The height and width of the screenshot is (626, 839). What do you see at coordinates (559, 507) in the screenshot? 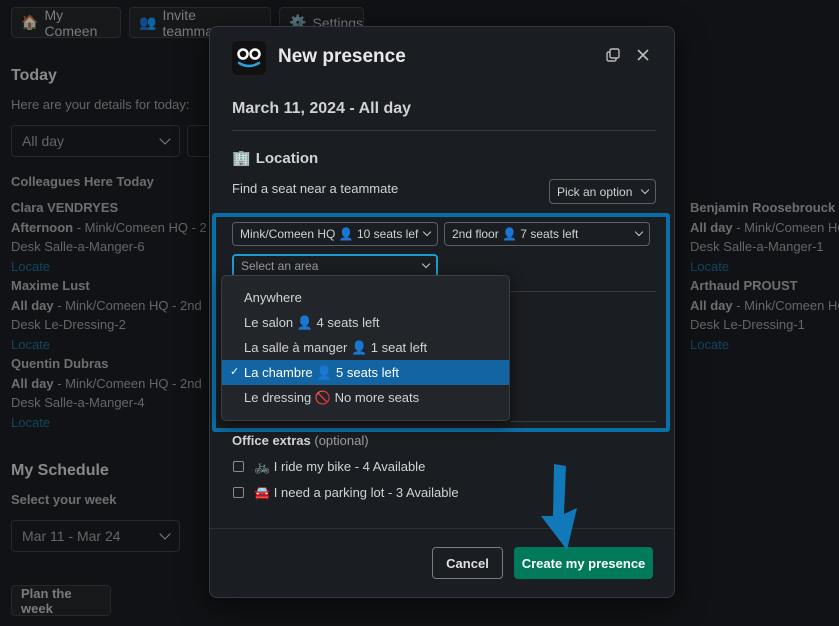
I see `pointer-arrow-icon` at bounding box center [559, 507].